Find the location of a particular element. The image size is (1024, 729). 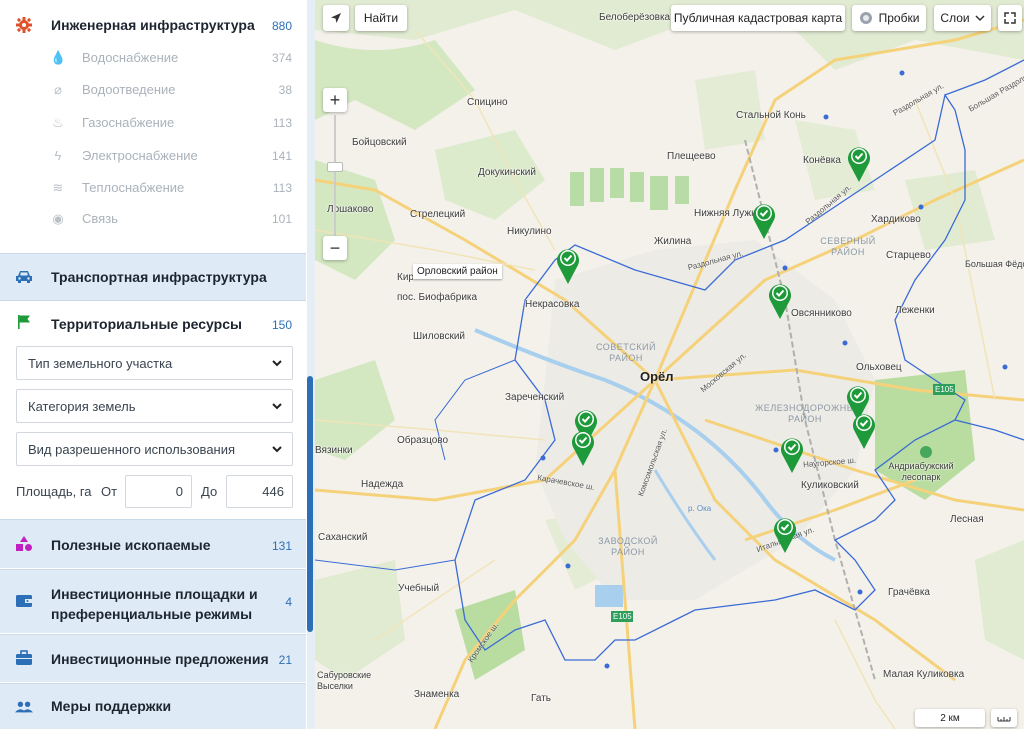

place-label: Куликовский is located at coordinates (830, 485).